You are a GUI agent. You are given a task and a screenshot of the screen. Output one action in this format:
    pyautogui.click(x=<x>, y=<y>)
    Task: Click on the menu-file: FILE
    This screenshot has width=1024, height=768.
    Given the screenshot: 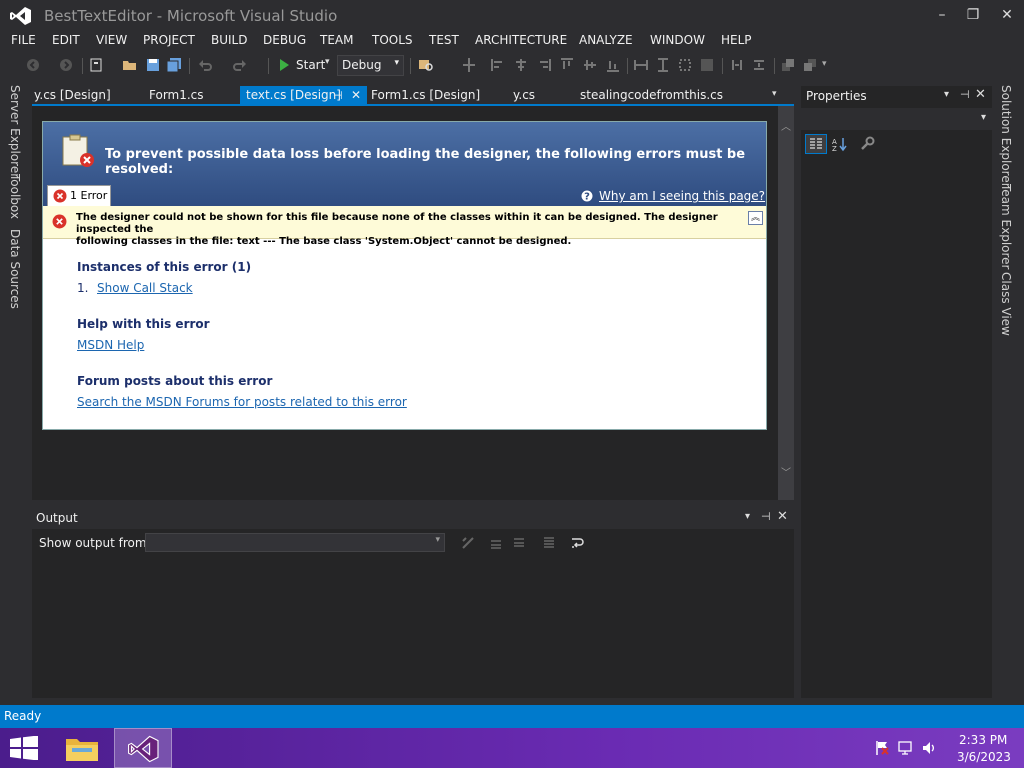 What is the action you would take?
    pyautogui.click(x=23, y=42)
    